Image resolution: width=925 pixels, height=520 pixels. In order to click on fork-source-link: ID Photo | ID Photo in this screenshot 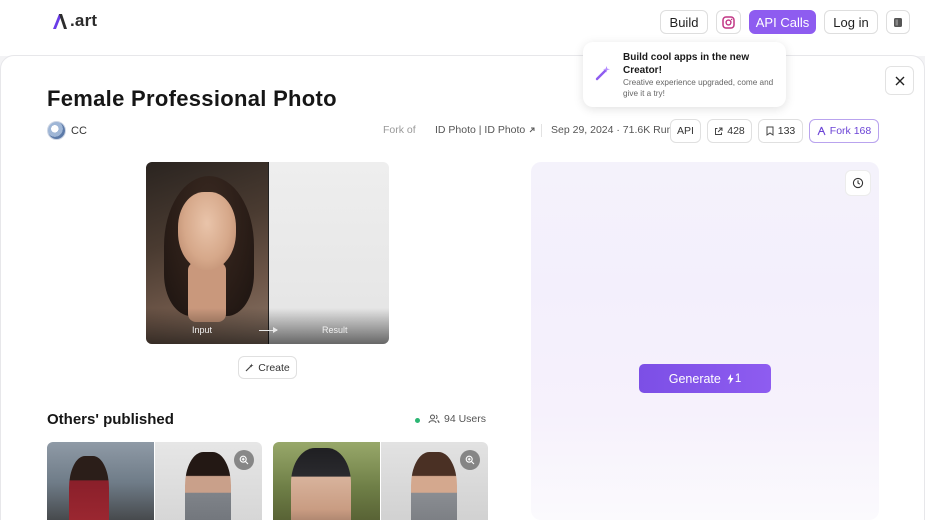, I will do `click(485, 130)`.